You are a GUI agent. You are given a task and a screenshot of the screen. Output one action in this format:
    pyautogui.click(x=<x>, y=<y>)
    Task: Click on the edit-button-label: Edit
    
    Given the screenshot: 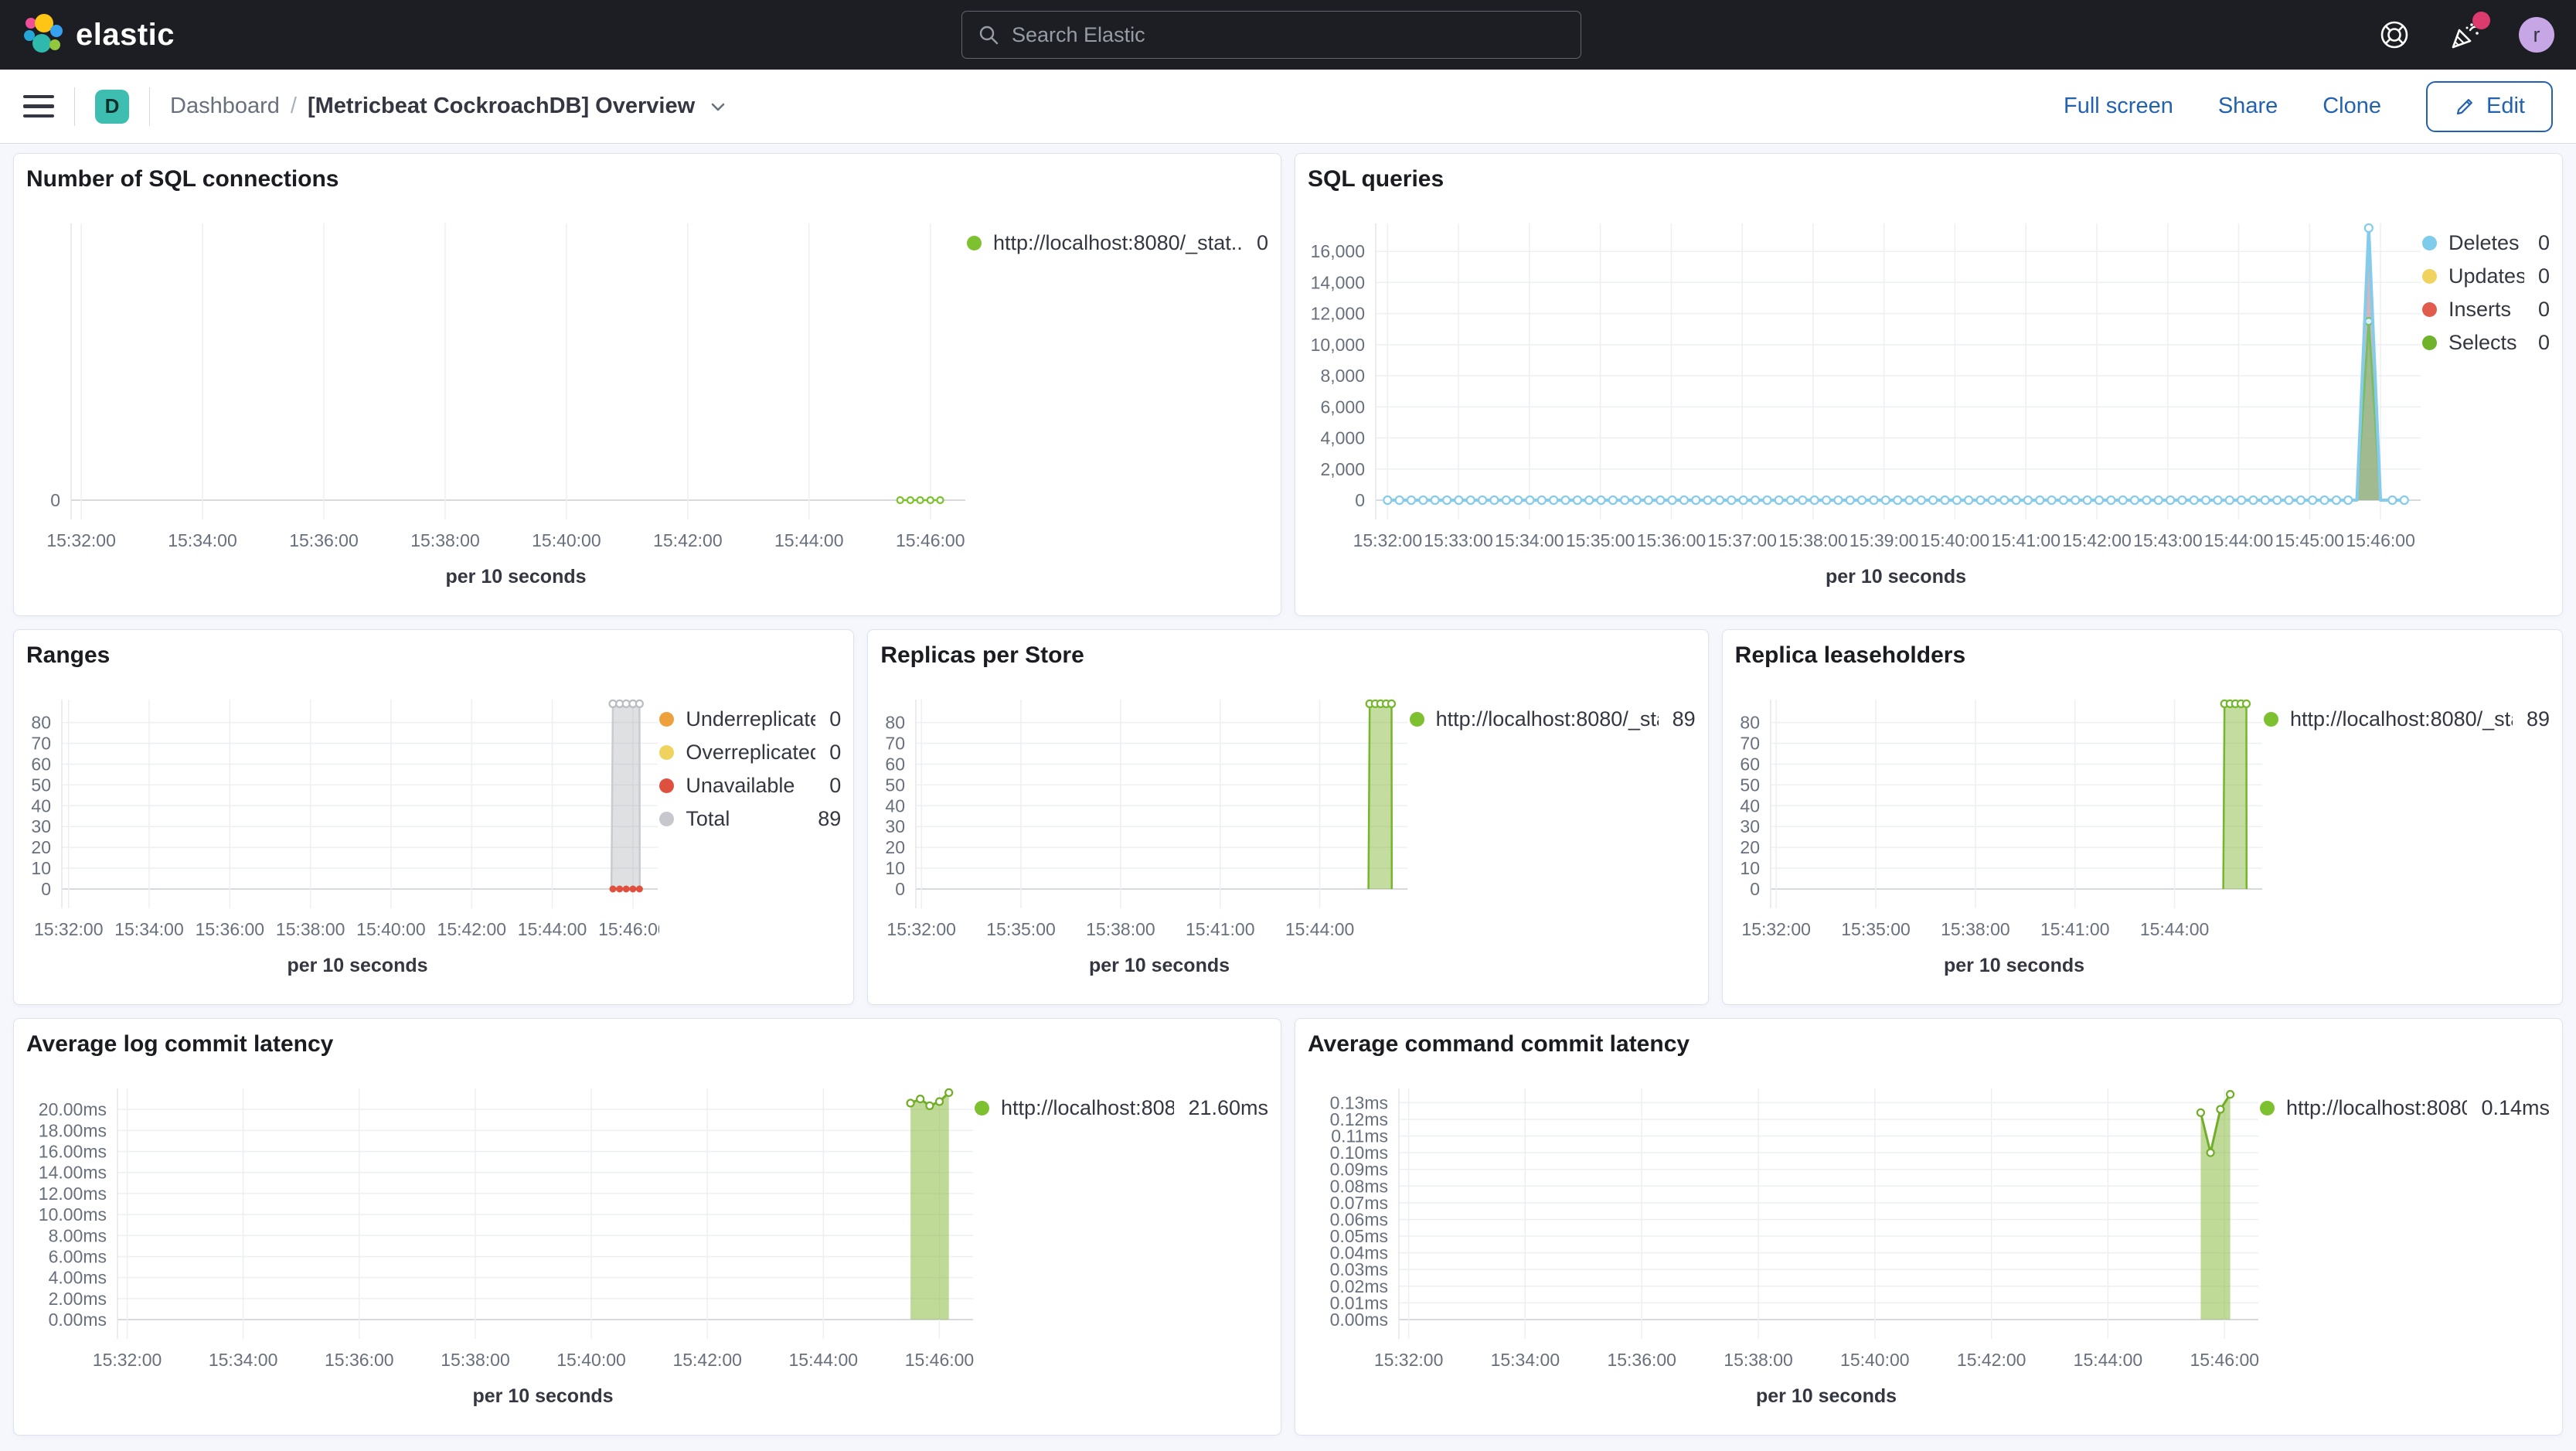 What is the action you would take?
    pyautogui.click(x=2505, y=106)
    